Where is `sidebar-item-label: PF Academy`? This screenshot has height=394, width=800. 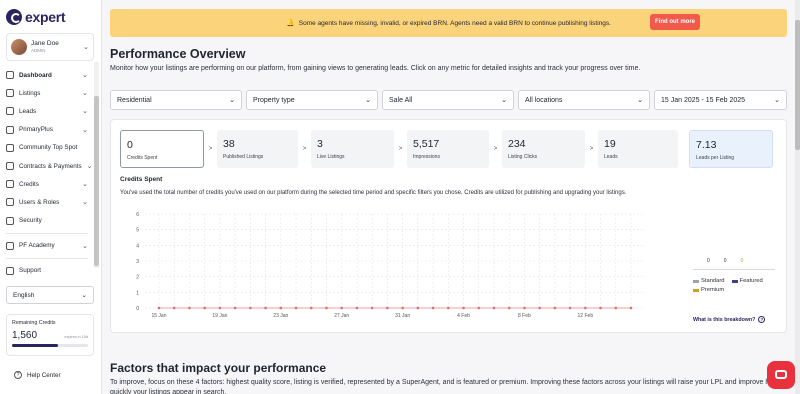
sidebar-item-label: PF Academy is located at coordinates (37, 246).